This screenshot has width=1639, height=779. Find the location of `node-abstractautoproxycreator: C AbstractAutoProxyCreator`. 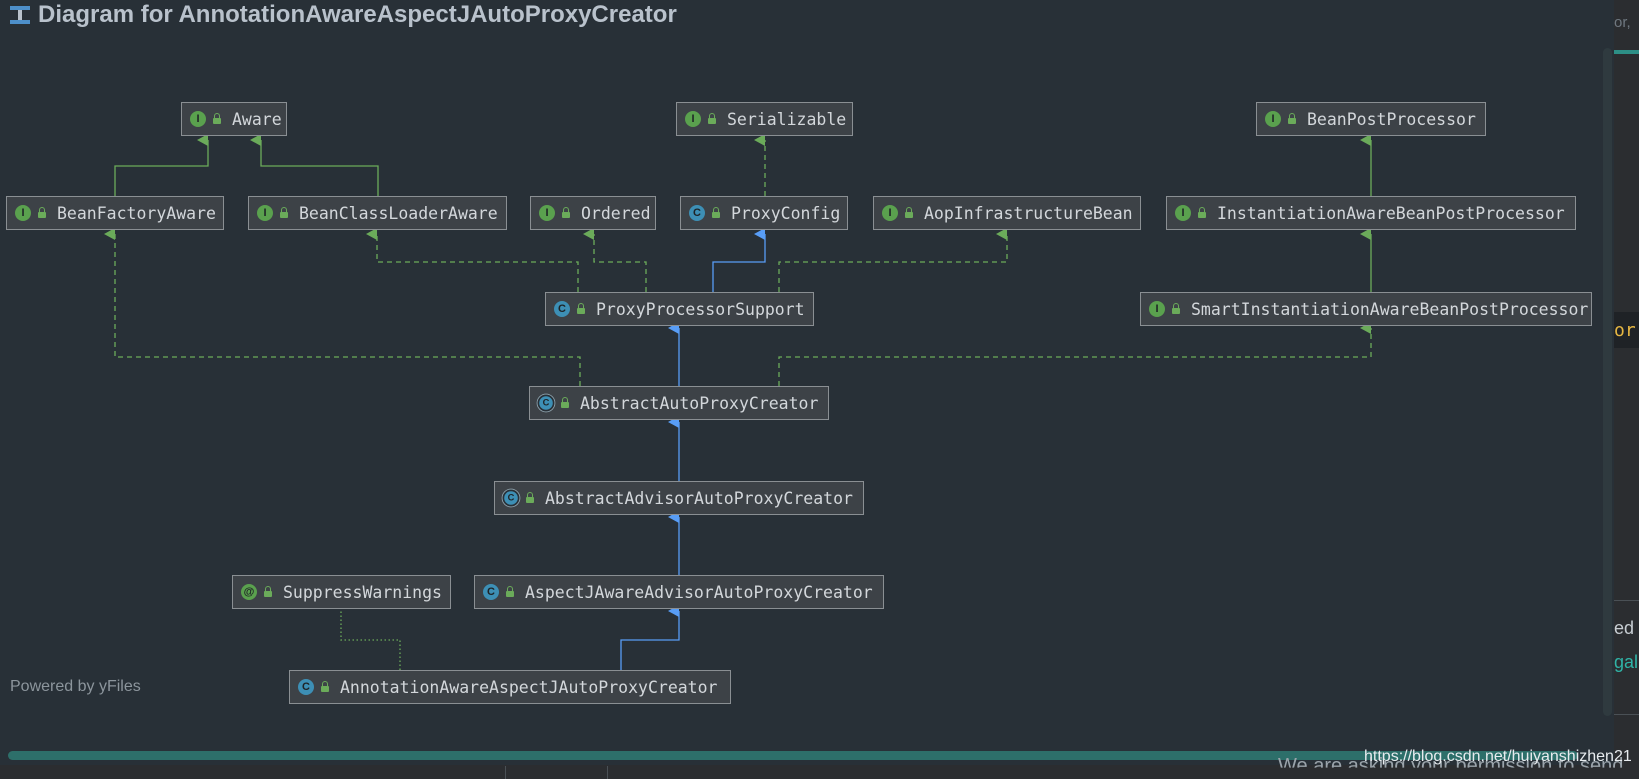

node-abstractautoproxycreator: C AbstractAutoProxyCreator is located at coordinates (679, 403).